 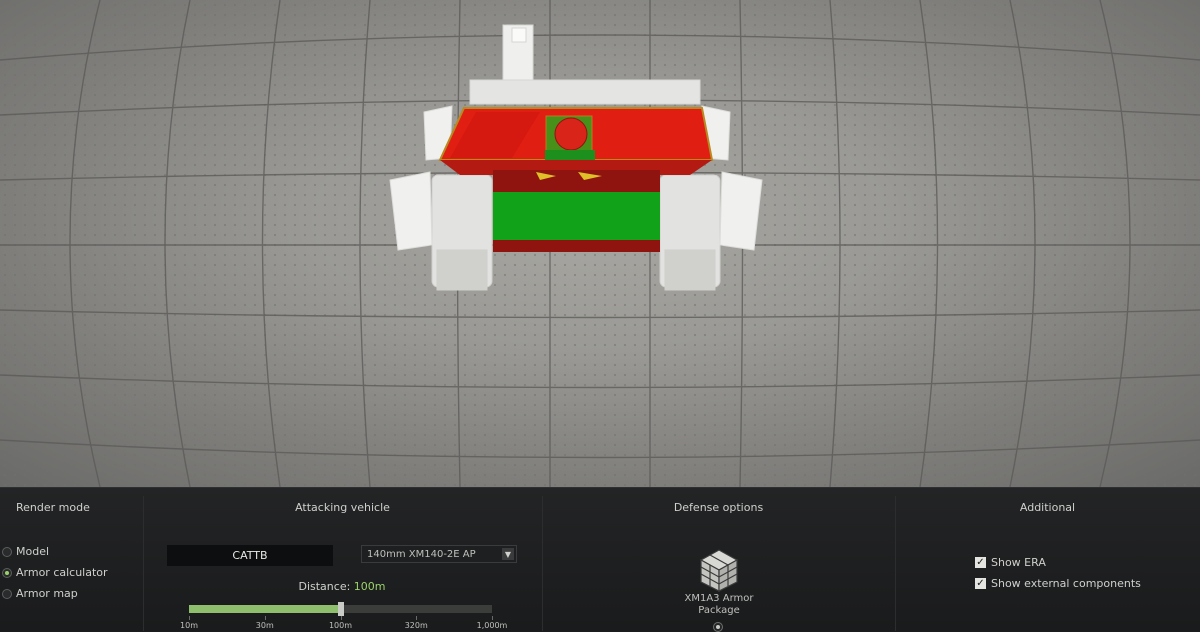 I want to click on render-mode-model: Model, so click(x=25, y=551).